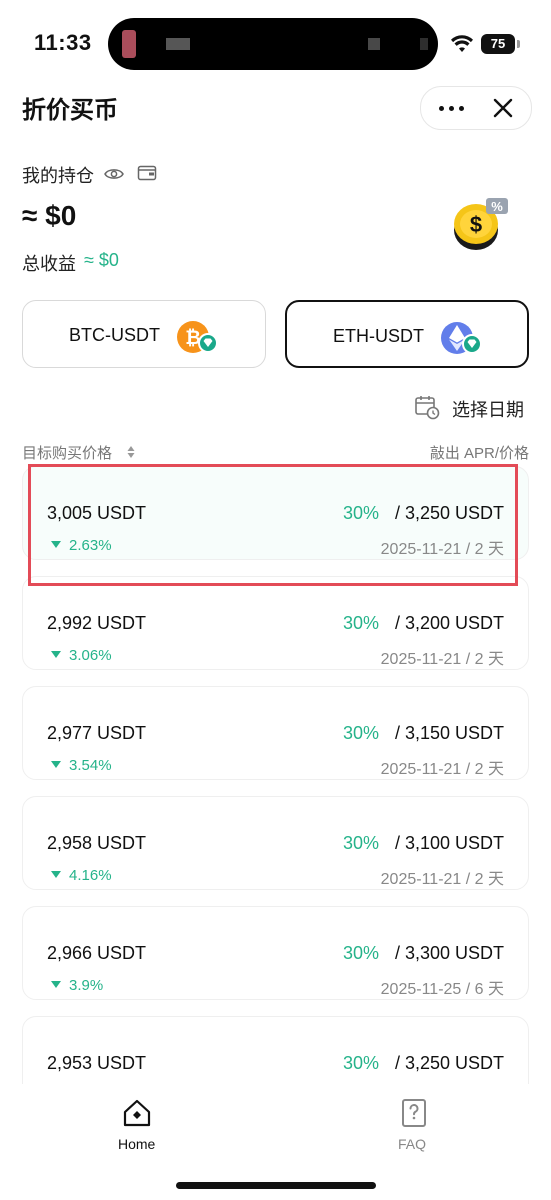 This screenshot has width=551, height=1200. What do you see at coordinates (414, 1113) in the screenshot?
I see `faq-icon` at bounding box center [414, 1113].